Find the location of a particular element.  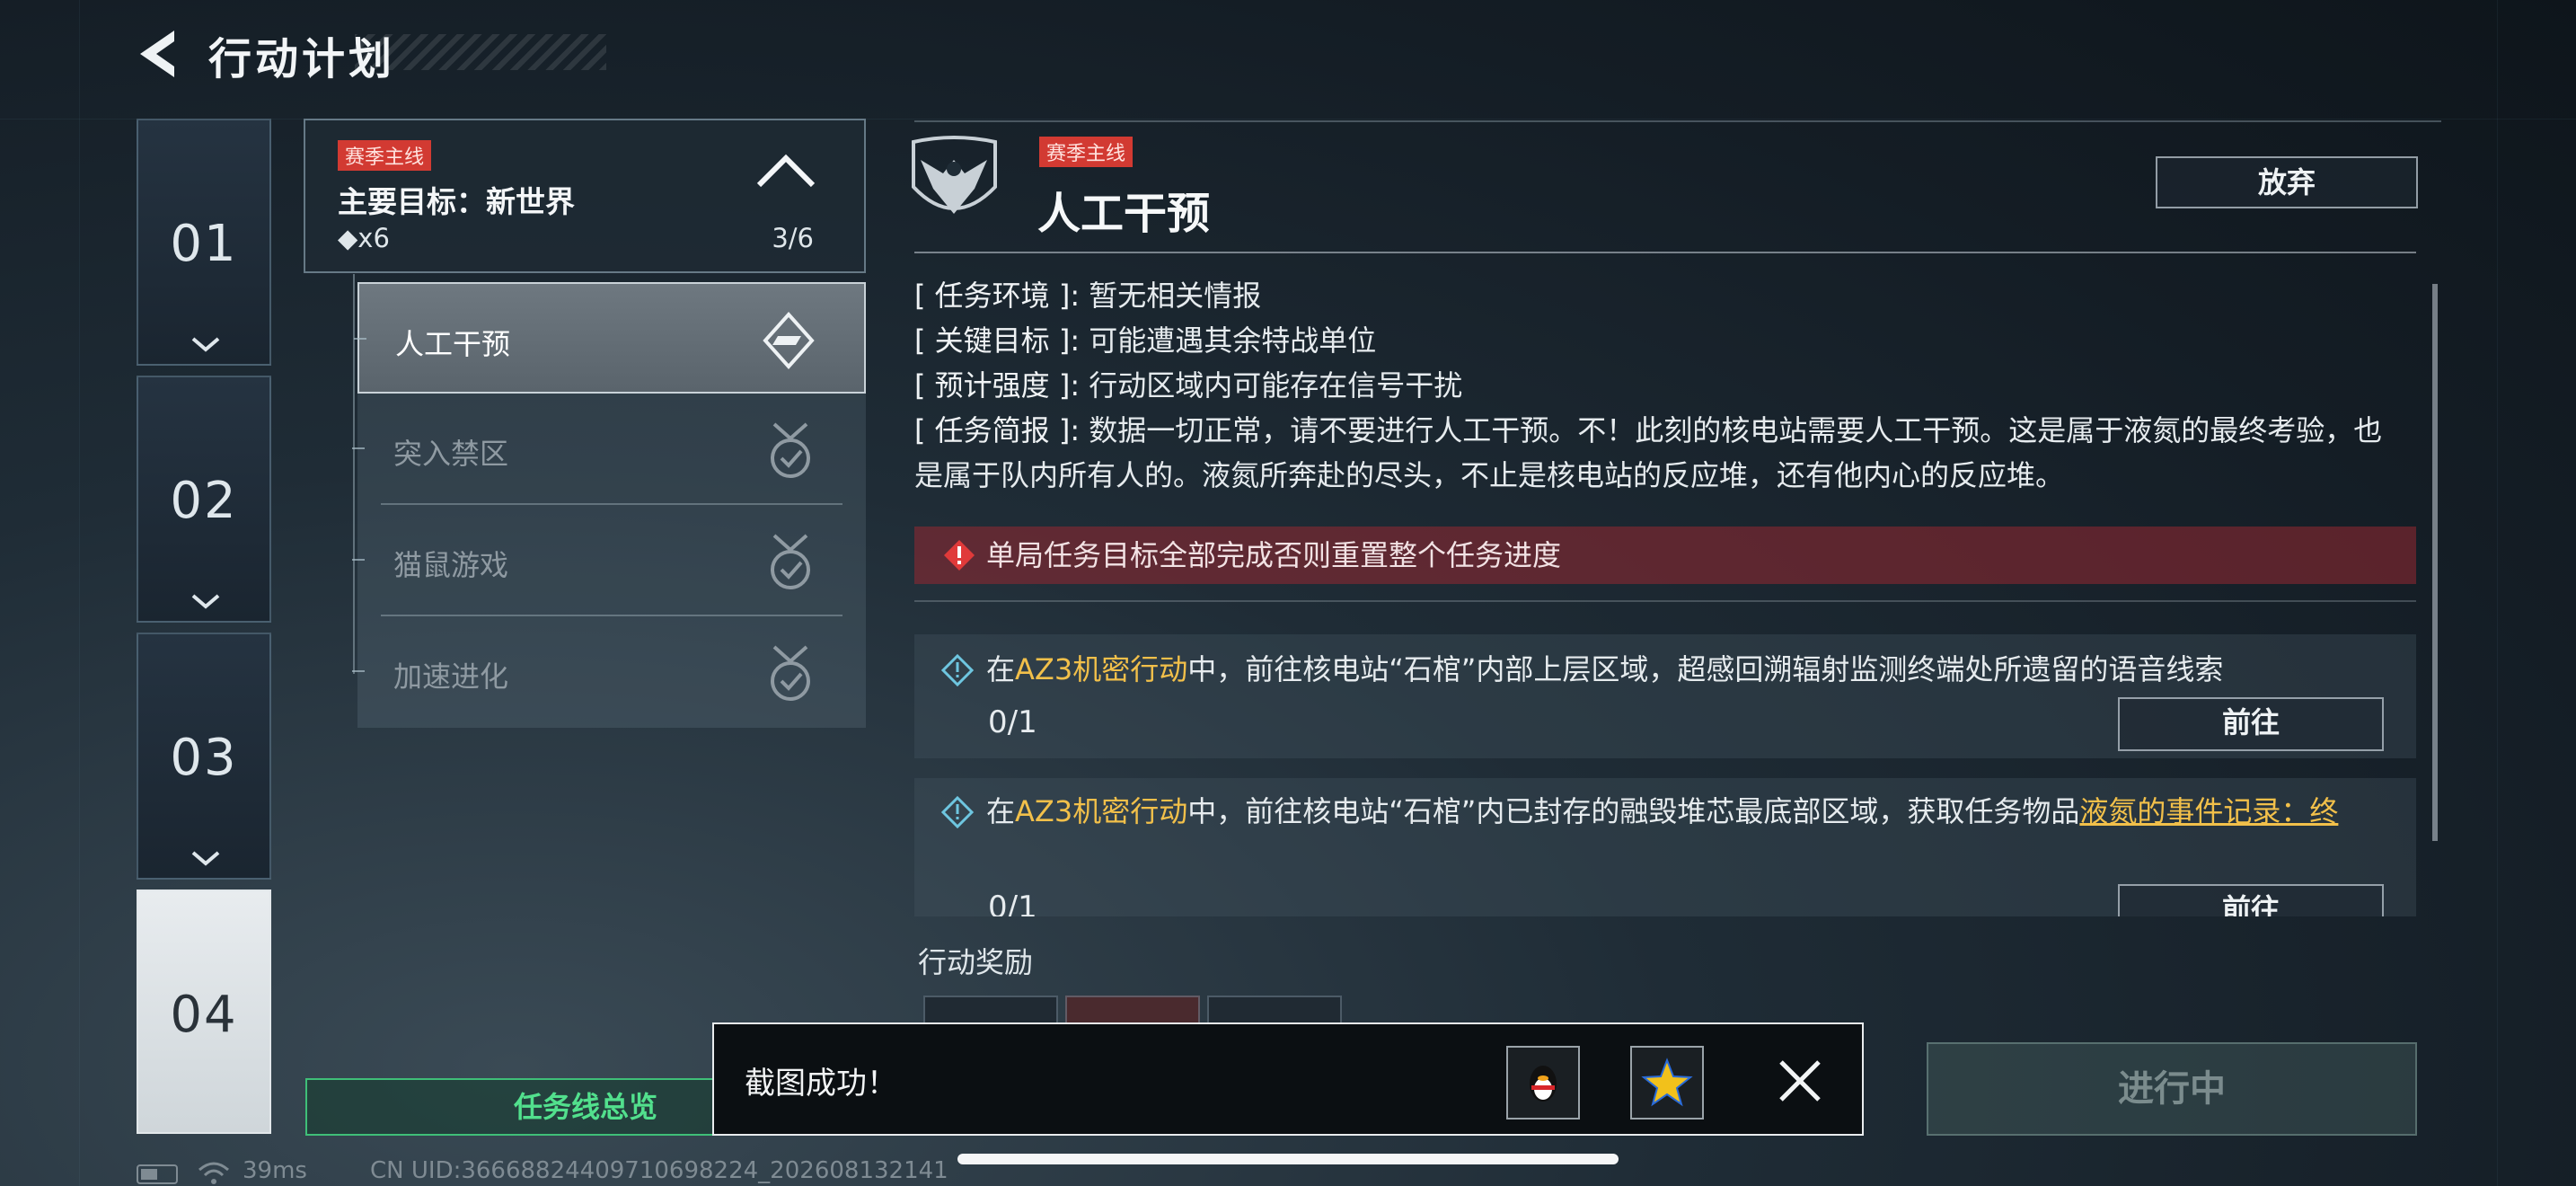

main-progress-count: 3/6 is located at coordinates (793, 238).